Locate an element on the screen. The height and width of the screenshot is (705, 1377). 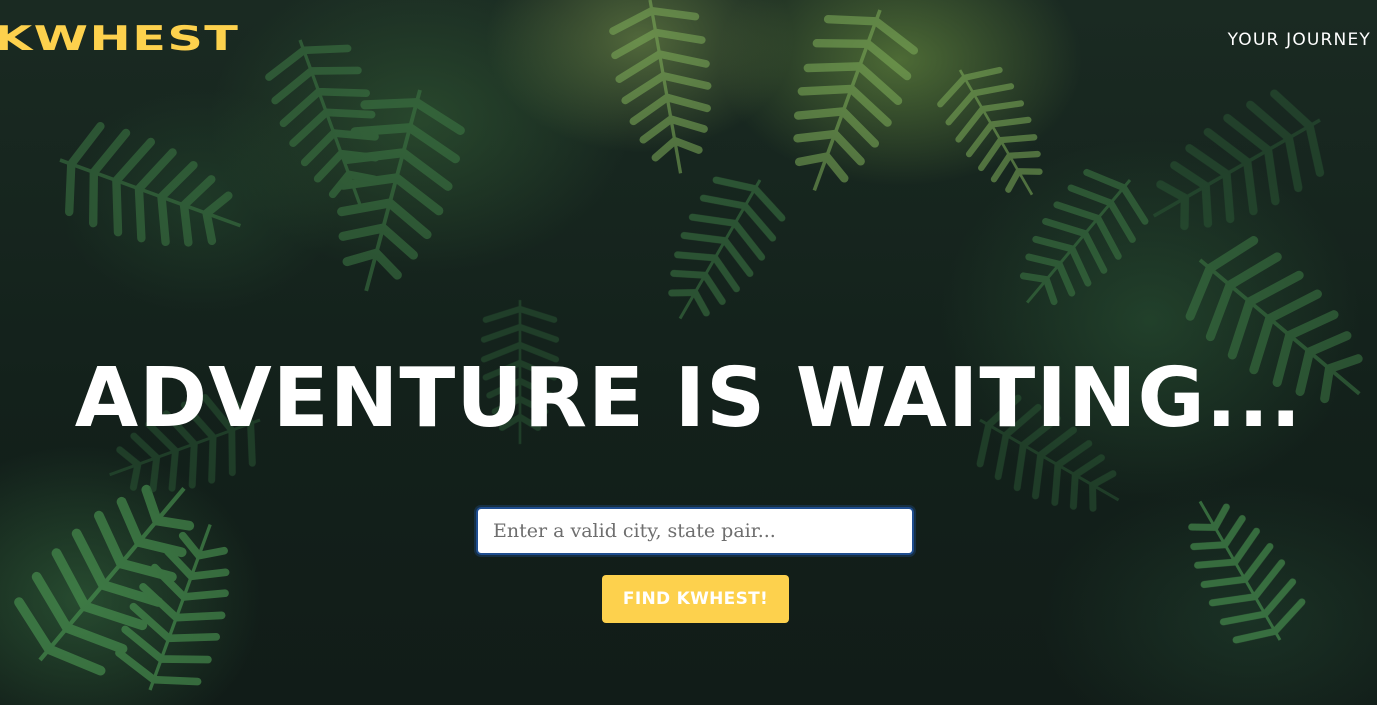
kwhest-logo: KWHEST is located at coordinates (119, 39).